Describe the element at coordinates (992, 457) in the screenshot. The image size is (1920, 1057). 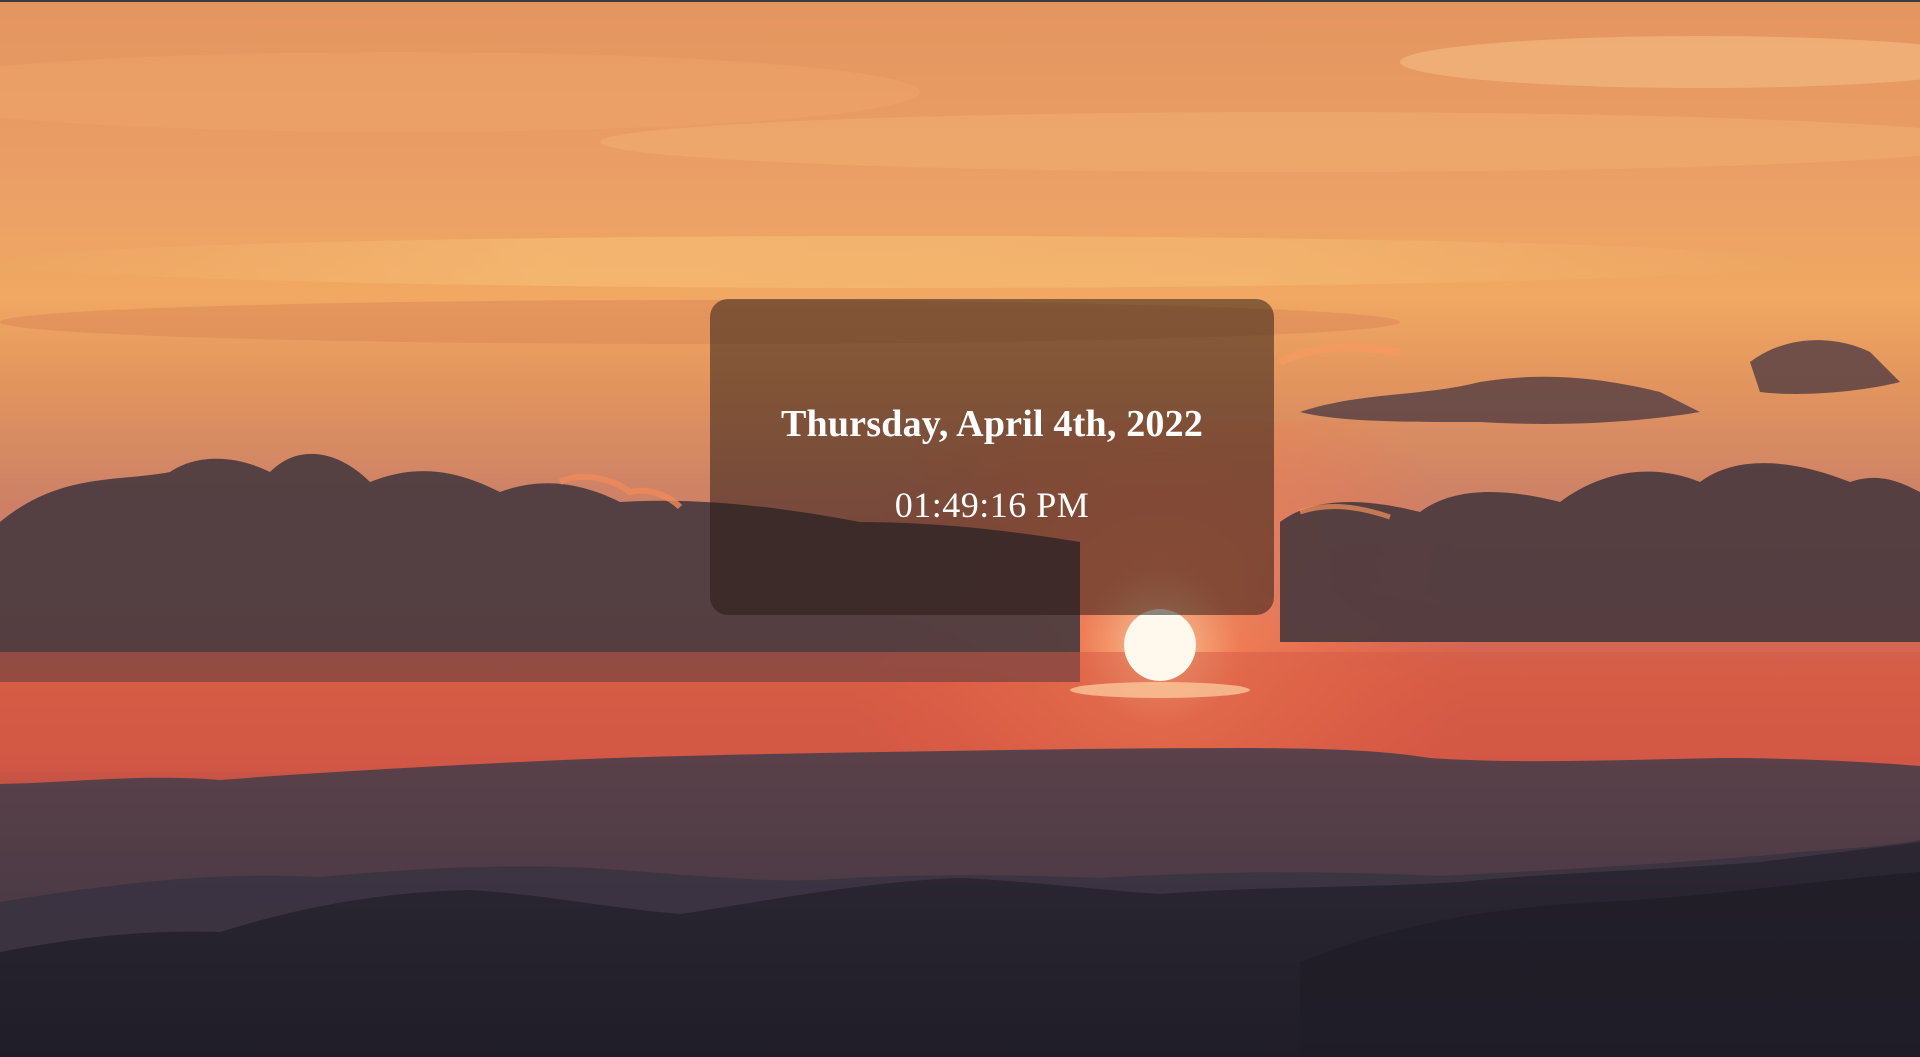
I see `clock-card: Thursday, April 4th, 2022 01:49:16 PM` at that location.